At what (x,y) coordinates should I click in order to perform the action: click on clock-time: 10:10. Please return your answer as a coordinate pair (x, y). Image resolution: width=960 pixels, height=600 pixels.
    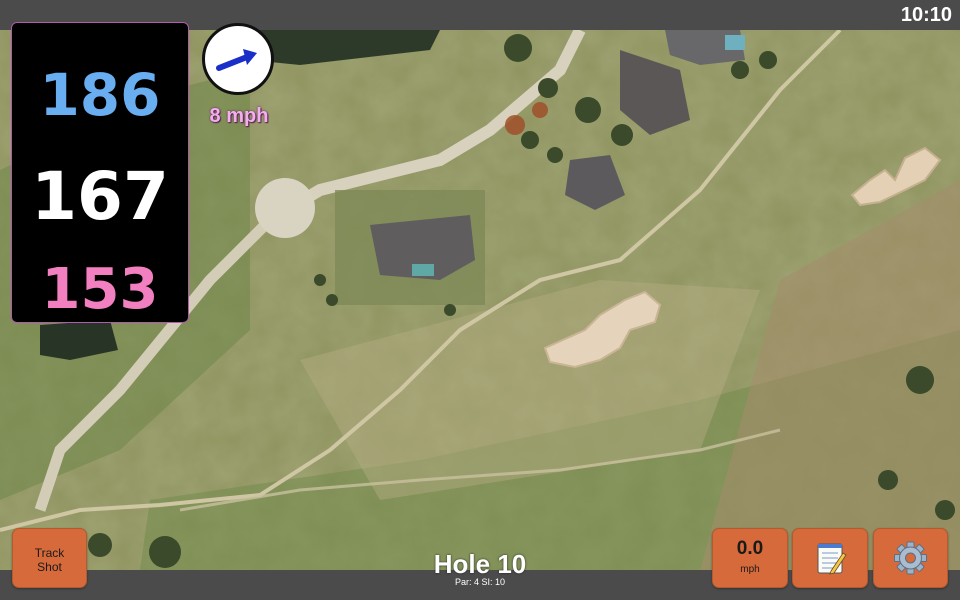
    Looking at the image, I should click on (926, 15).